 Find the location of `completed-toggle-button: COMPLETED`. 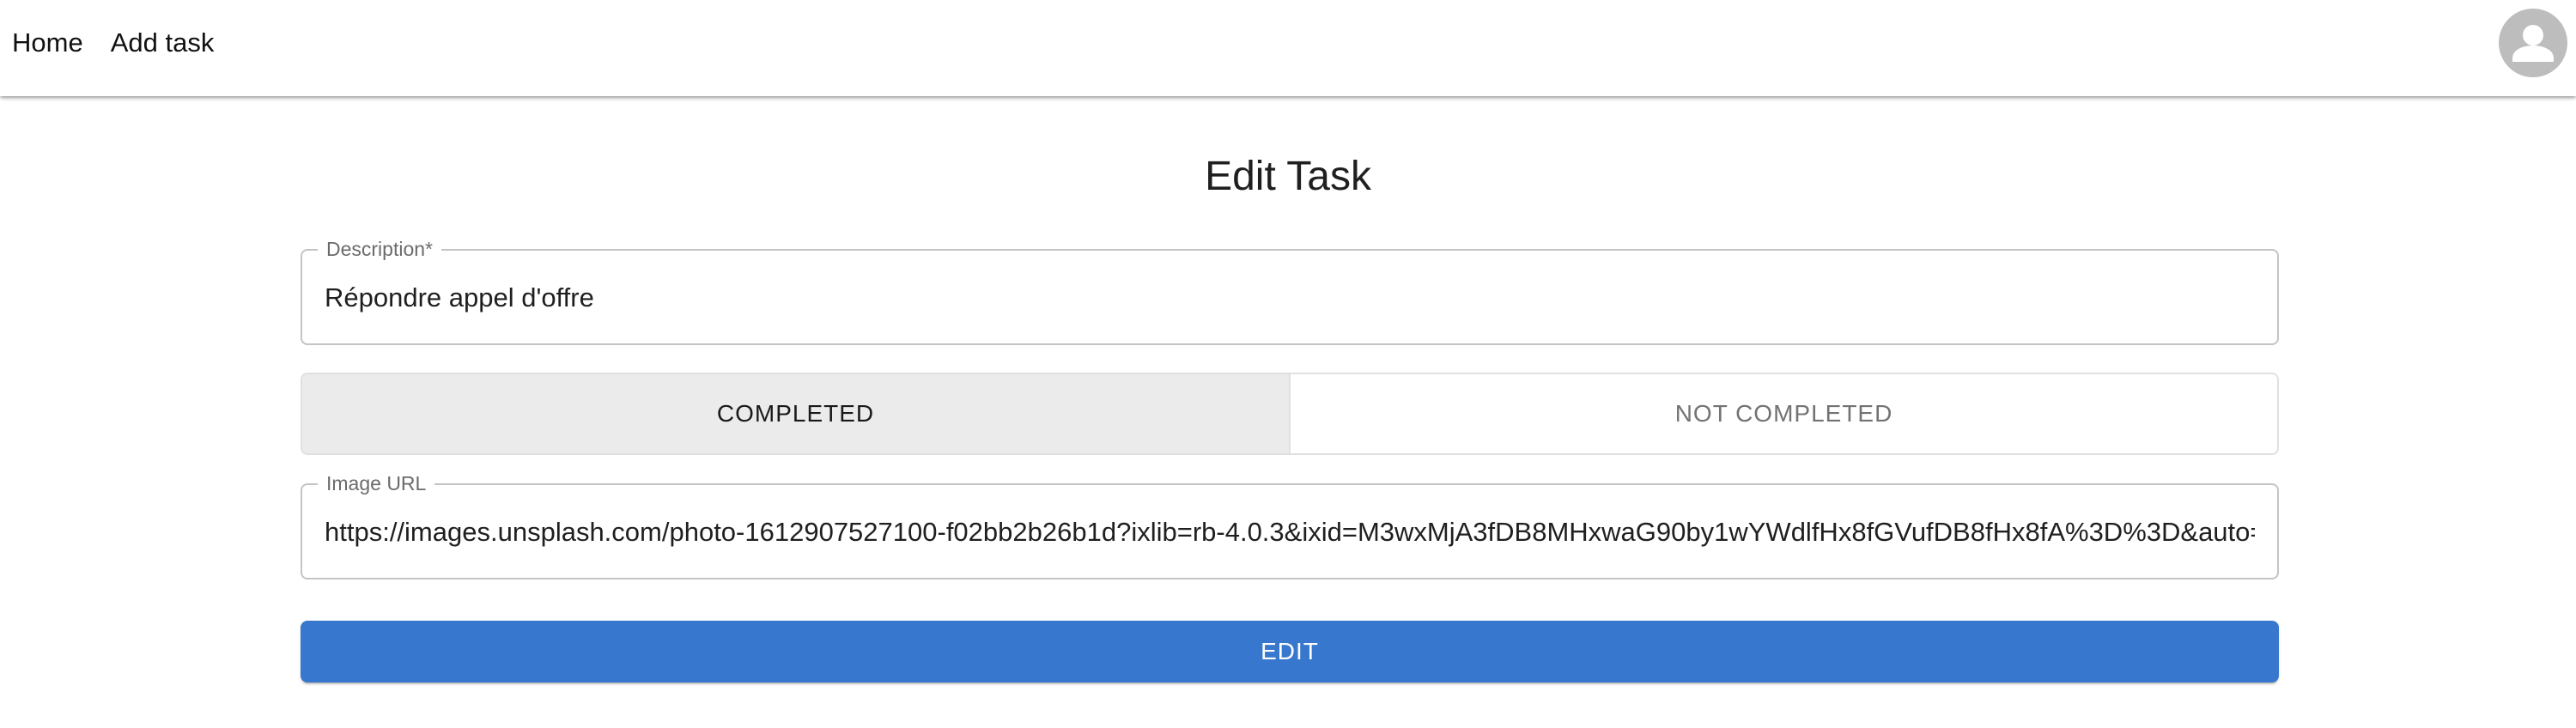

completed-toggle-button: COMPLETED is located at coordinates (797, 413).